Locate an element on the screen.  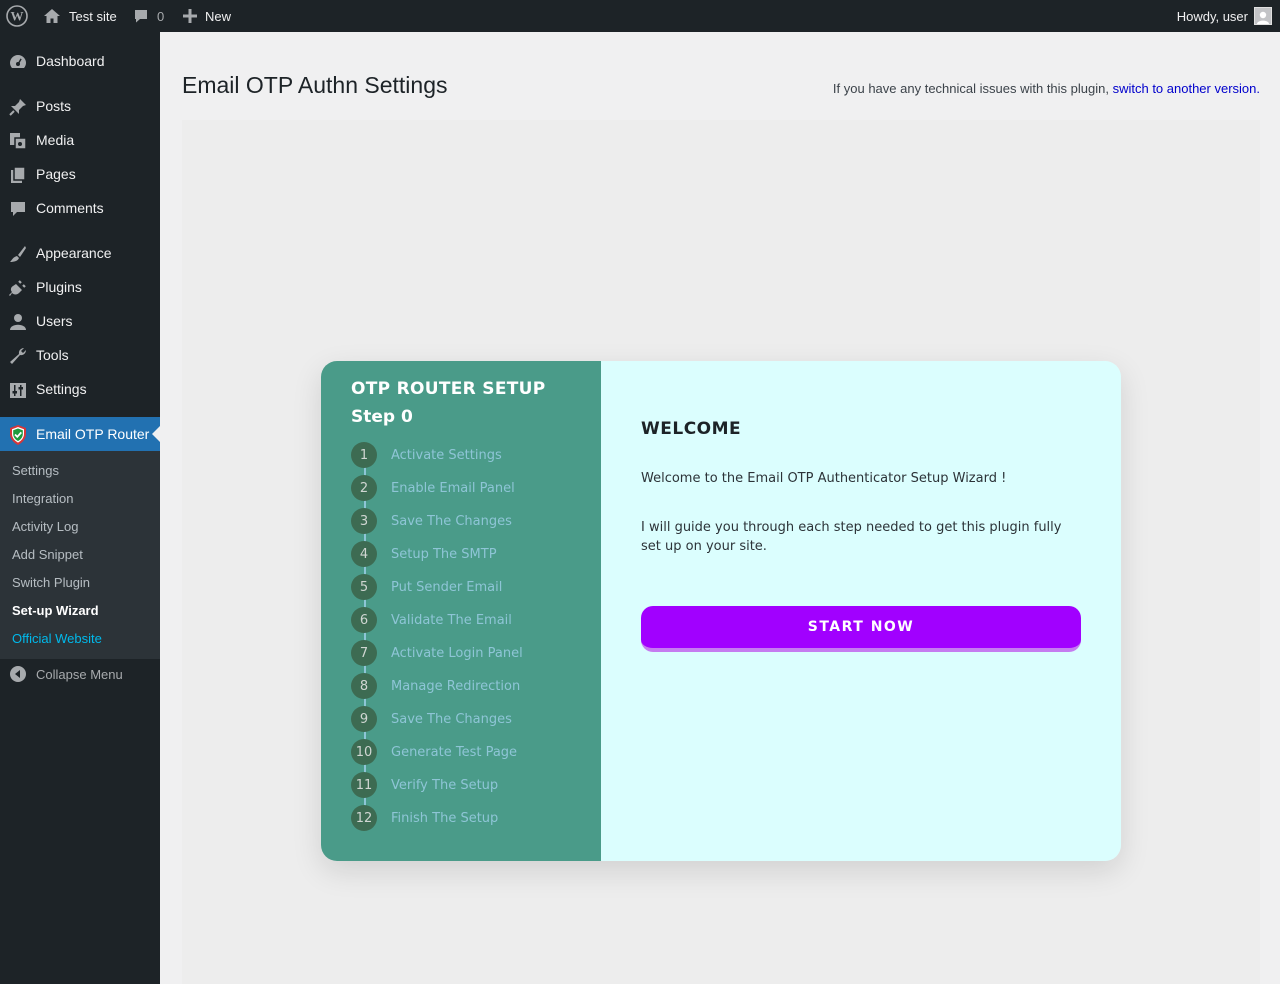
step-number: 10 is located at coordinates (364, 752).